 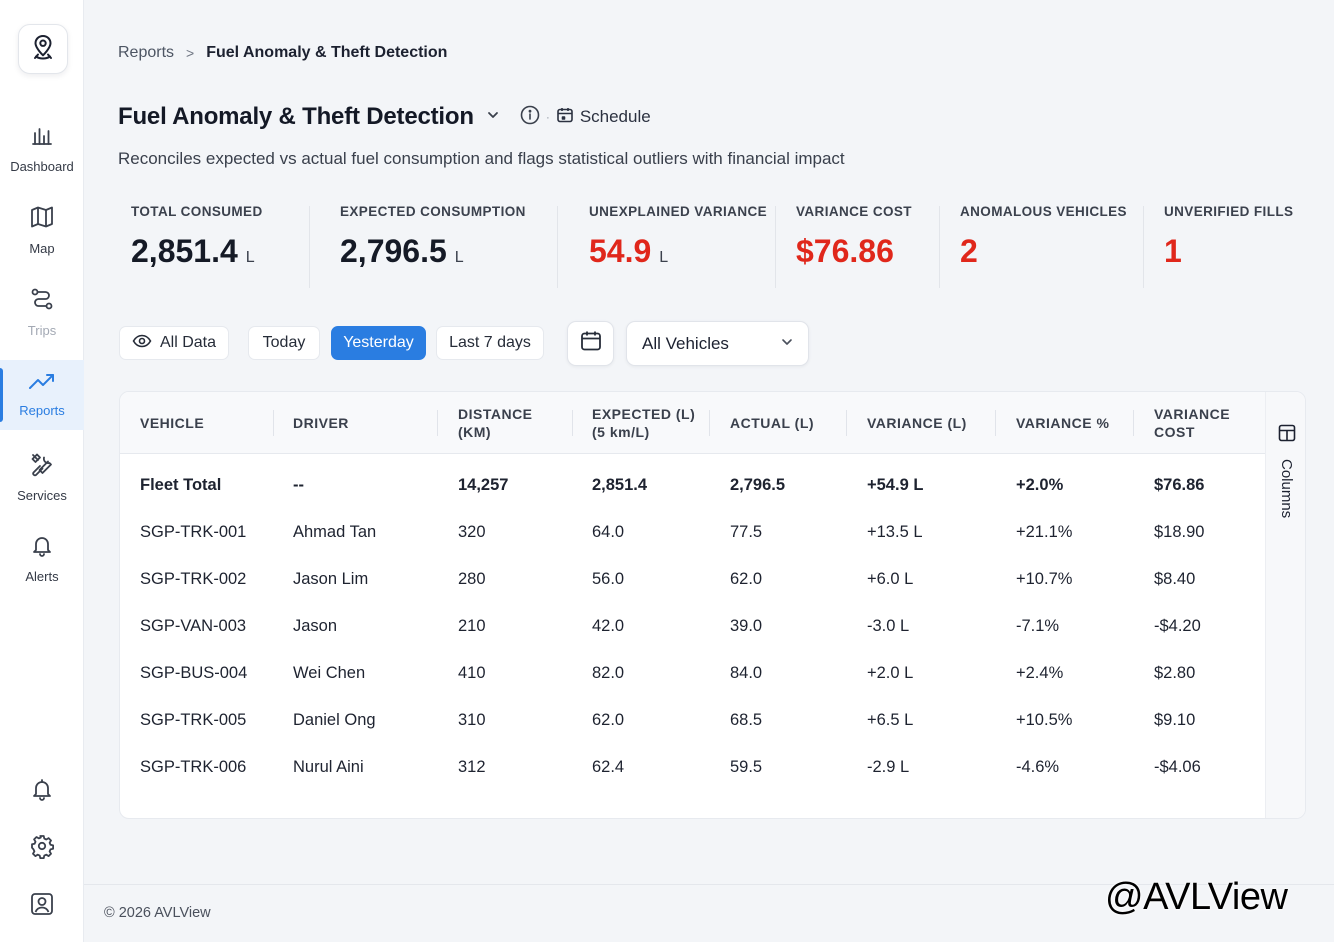 I want to click on report-switcher-button, so click(x=493, y=117).